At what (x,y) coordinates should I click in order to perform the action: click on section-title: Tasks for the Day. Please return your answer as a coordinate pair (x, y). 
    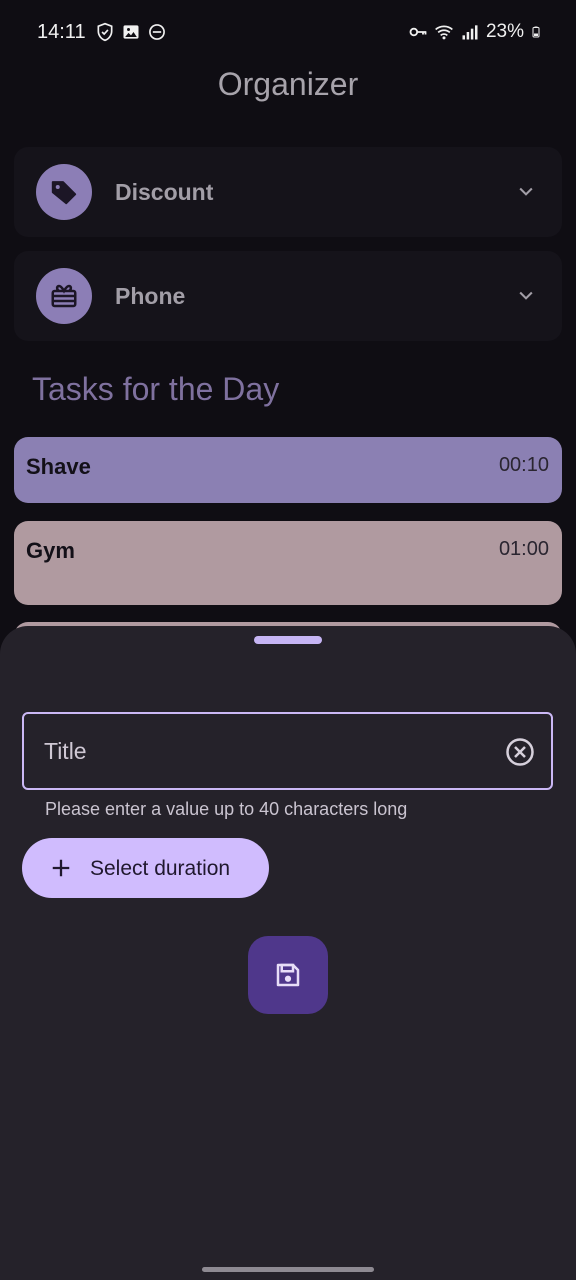
    Looking at the image, I should click on (156, 389).